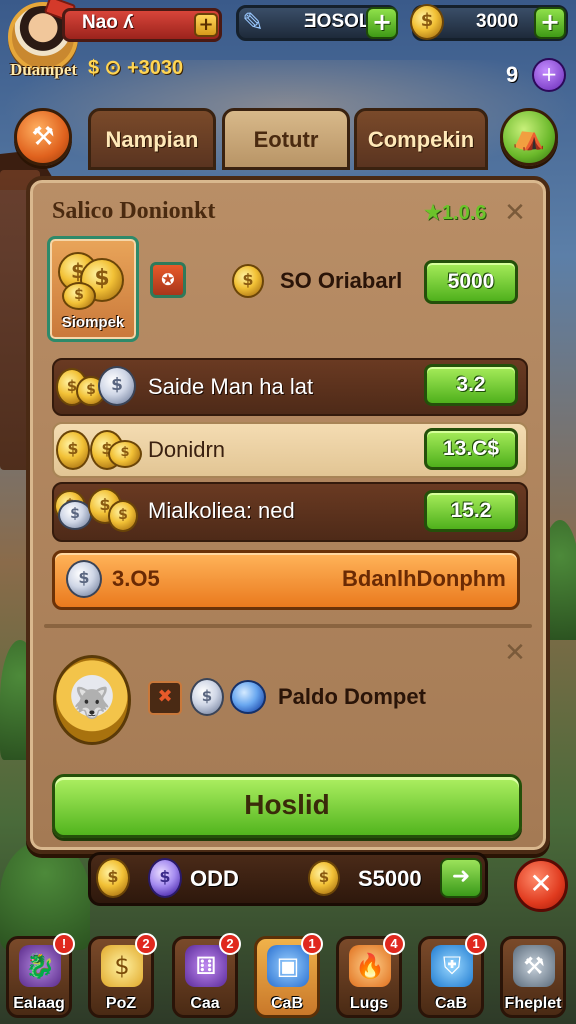 The height and width of the screenshot is (1024, 576). I want to click on nav-item-lugs: 🔥 4 Lugs, so click(370, 975).